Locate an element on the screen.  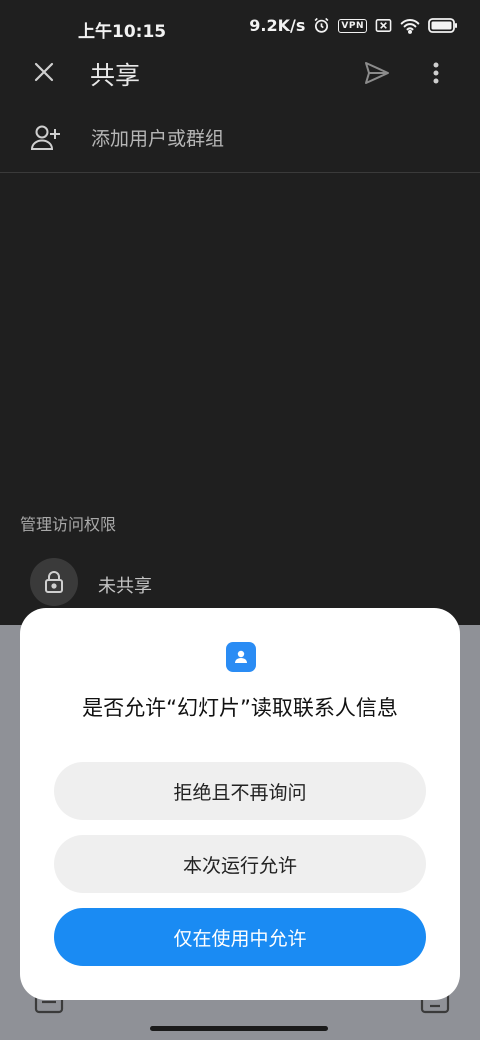
lock-icon is located at coordinates (54, 582).